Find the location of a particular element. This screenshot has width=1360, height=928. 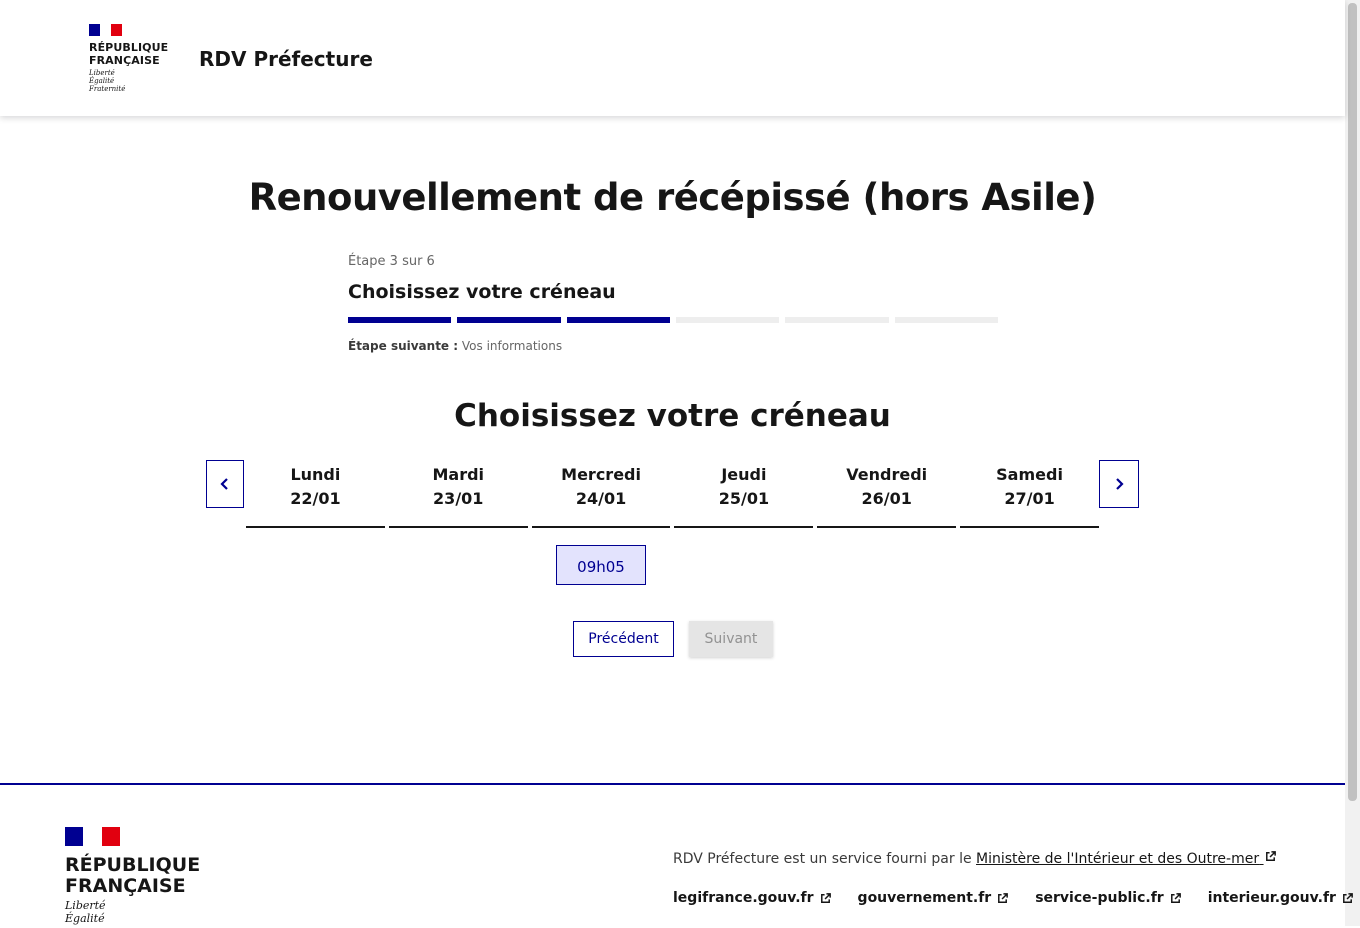

footer-republique-francaise-text: RÉPUBLIQUE FRANÇAISE is located at coordinates (132, 876).